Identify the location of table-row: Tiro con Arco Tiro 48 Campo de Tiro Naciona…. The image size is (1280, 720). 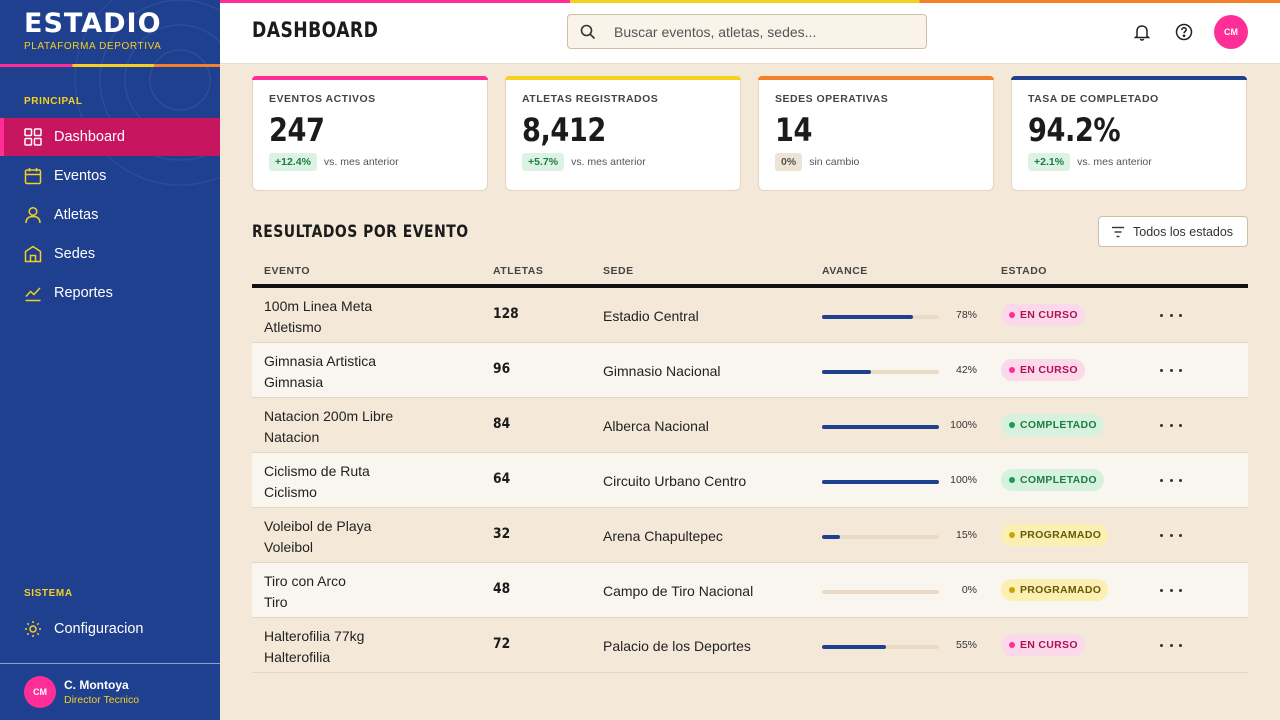
(750, 590).